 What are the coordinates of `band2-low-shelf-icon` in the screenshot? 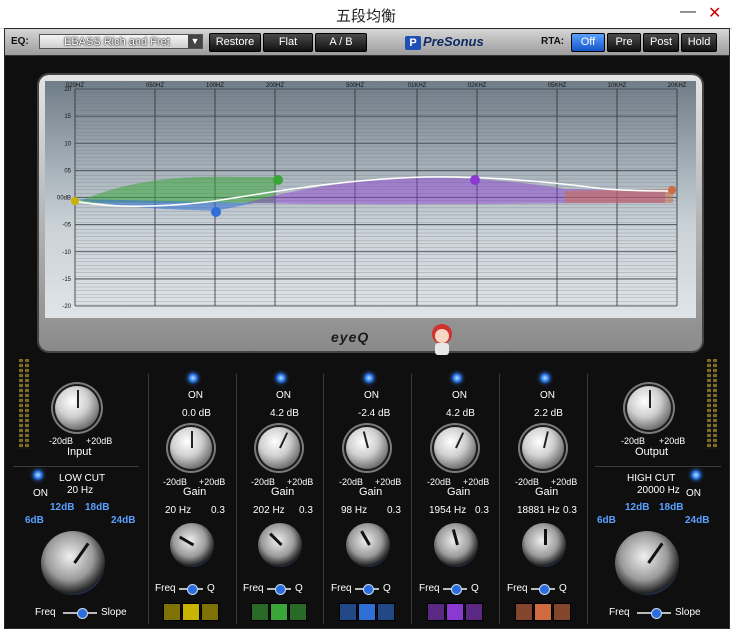 It's located at (260, 612).